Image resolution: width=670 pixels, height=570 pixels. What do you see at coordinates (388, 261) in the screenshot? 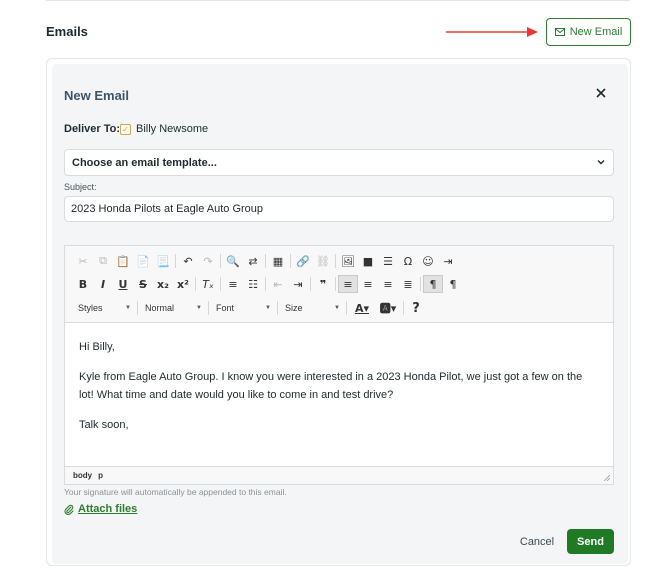
I see `horizontal-rule-icon: ☰` at bounding box center [388, 261].